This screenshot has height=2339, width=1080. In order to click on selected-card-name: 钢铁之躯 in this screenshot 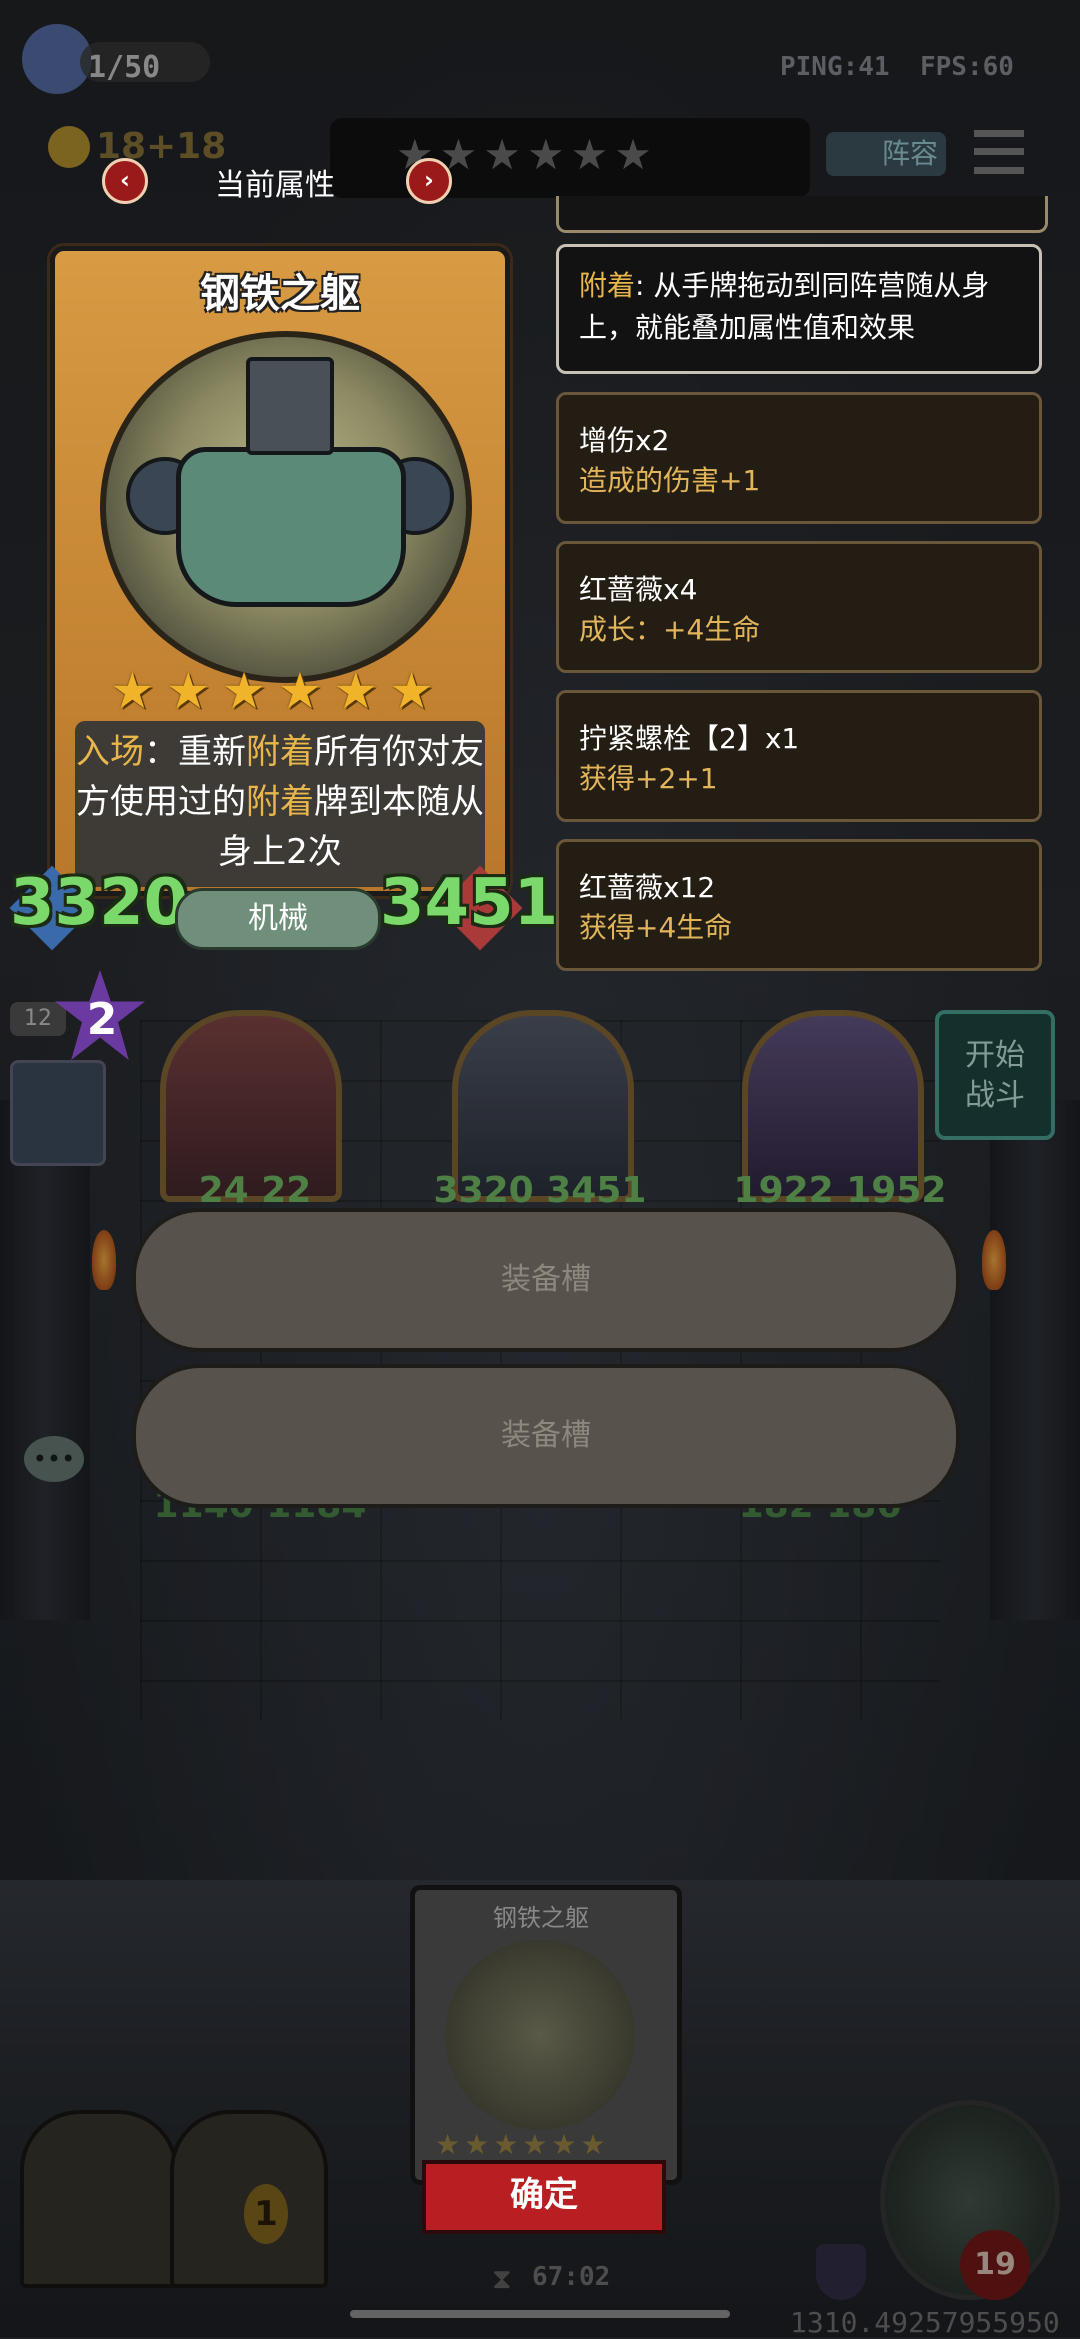, I will do `click(541, 1918)`.